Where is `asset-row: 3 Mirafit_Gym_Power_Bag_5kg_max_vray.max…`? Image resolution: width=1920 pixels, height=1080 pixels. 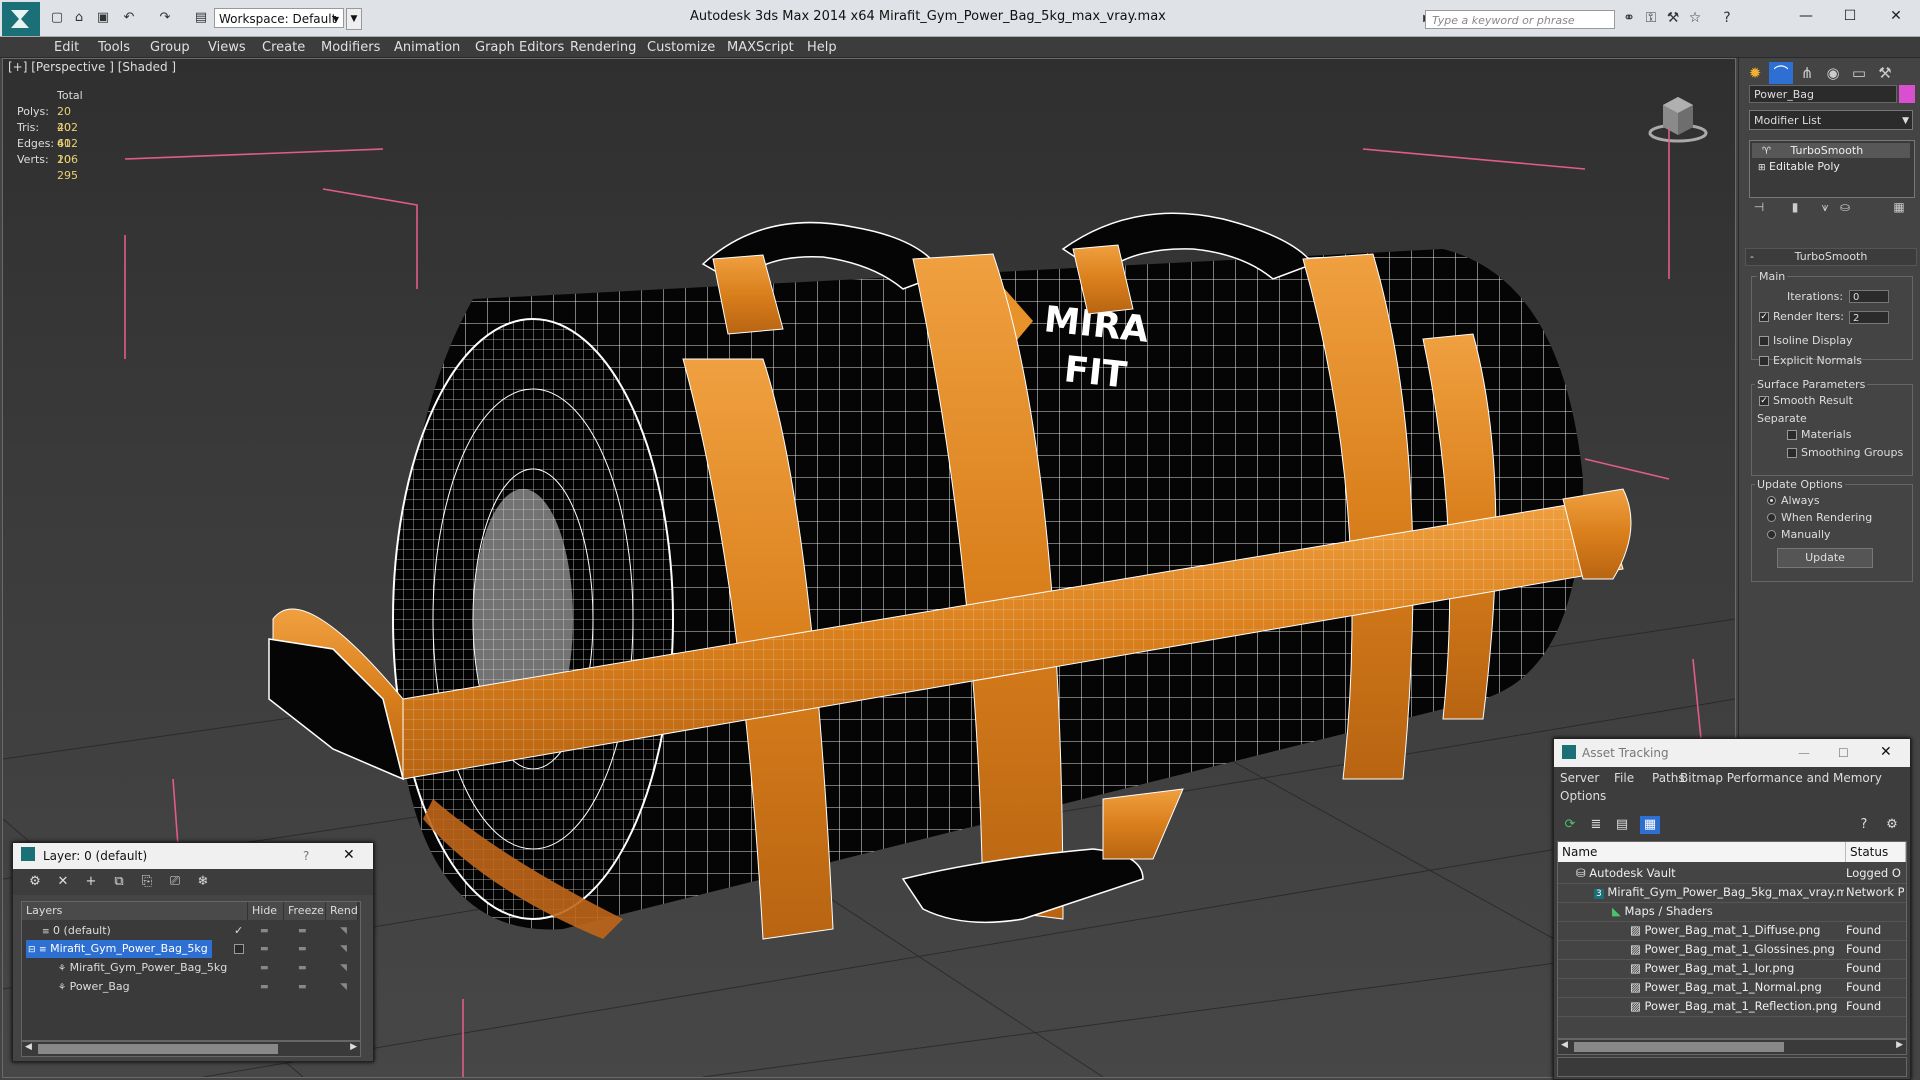
asset-row: 3 Mirafit_Gym_Power_Bag_5kg_max_vray.max… is located at coordinates (1732, 893).